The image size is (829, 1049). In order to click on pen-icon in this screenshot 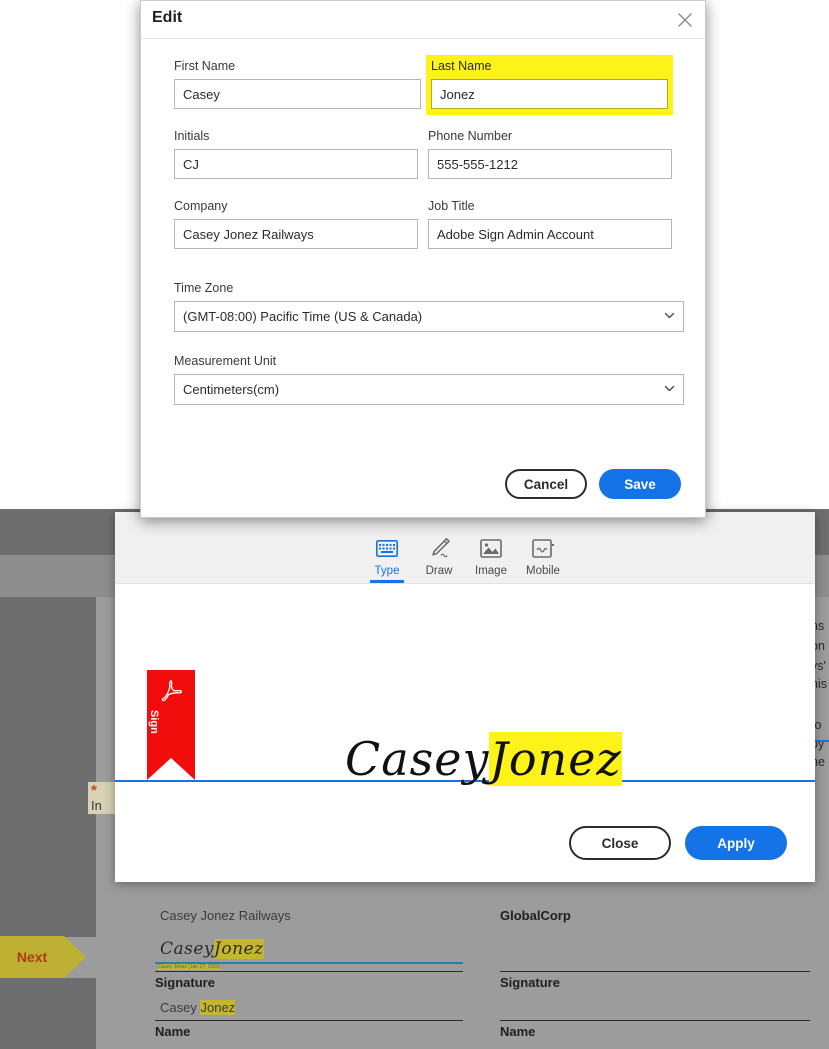, I will do `click(439, 548)`.